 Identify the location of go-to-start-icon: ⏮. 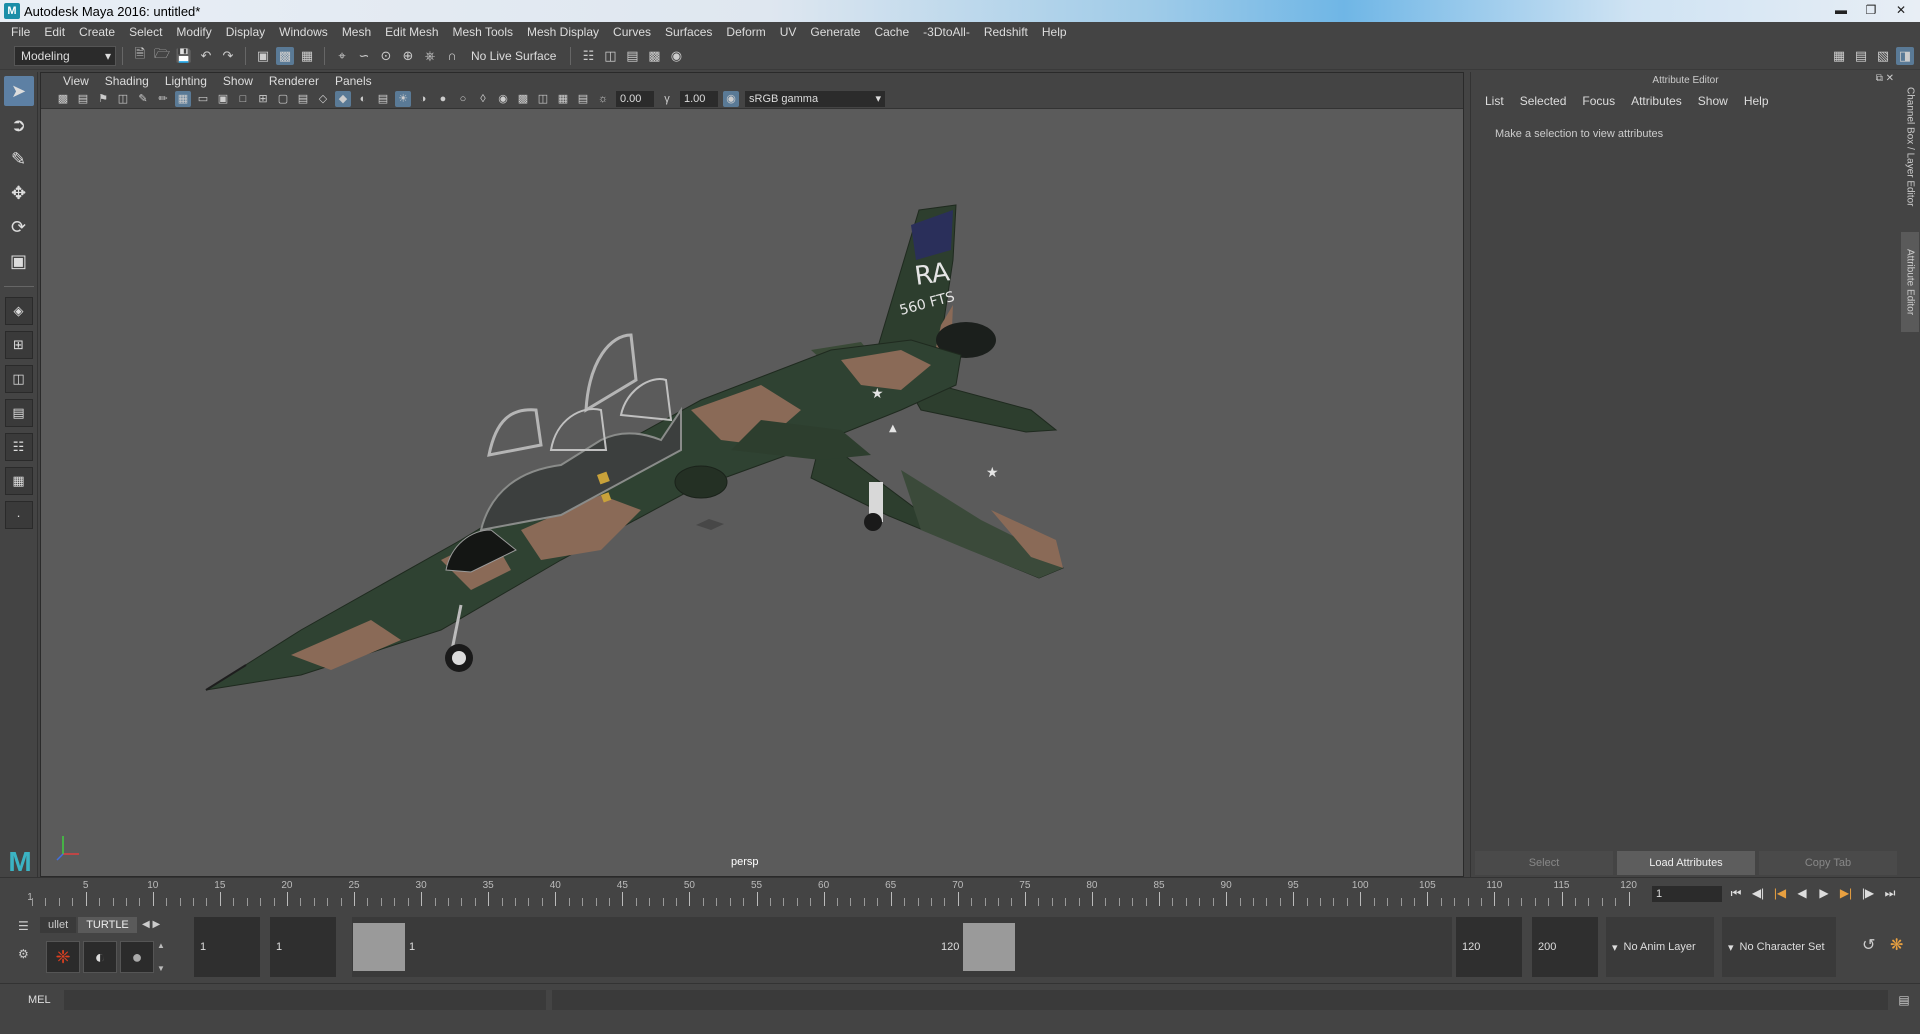
(1736, 893).